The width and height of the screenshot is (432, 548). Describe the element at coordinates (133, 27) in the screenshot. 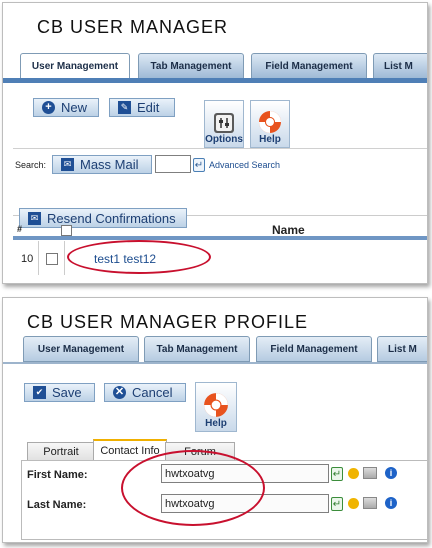

I see `page-title: CB USER MANAGER` at that location.